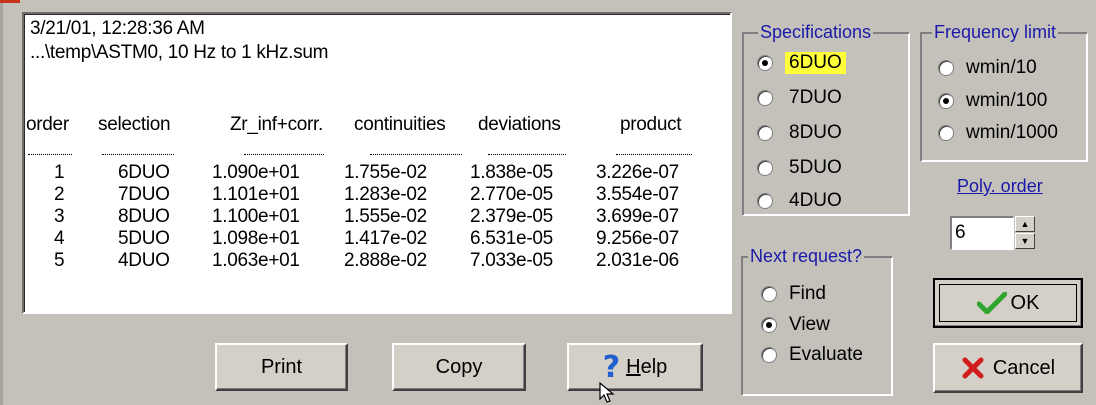 The width and height of the screenshot is (1096, 405). Describe the element at coordinates (385, 238) in the screenshot. I see `cell-continuities: 1.417e-02` at that location.